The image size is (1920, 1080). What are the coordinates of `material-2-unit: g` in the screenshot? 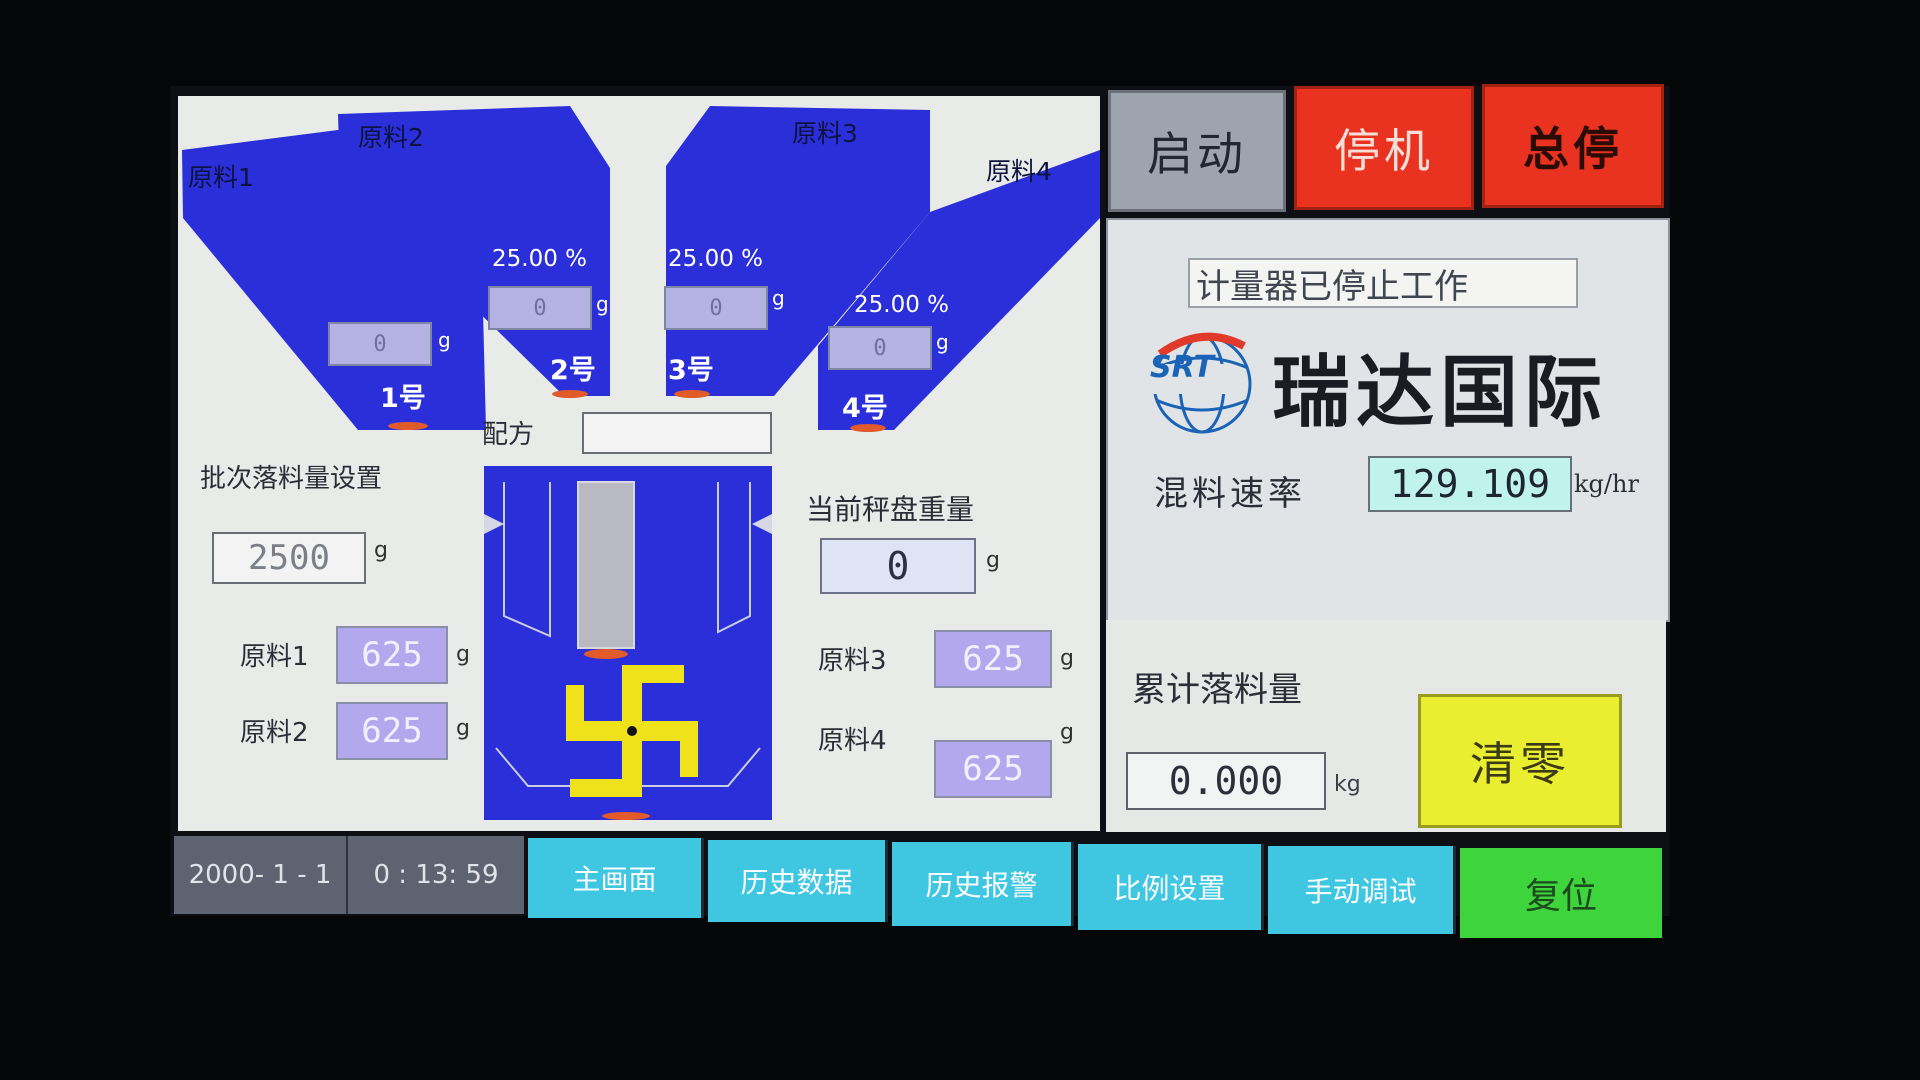 It's located at (463, 728).